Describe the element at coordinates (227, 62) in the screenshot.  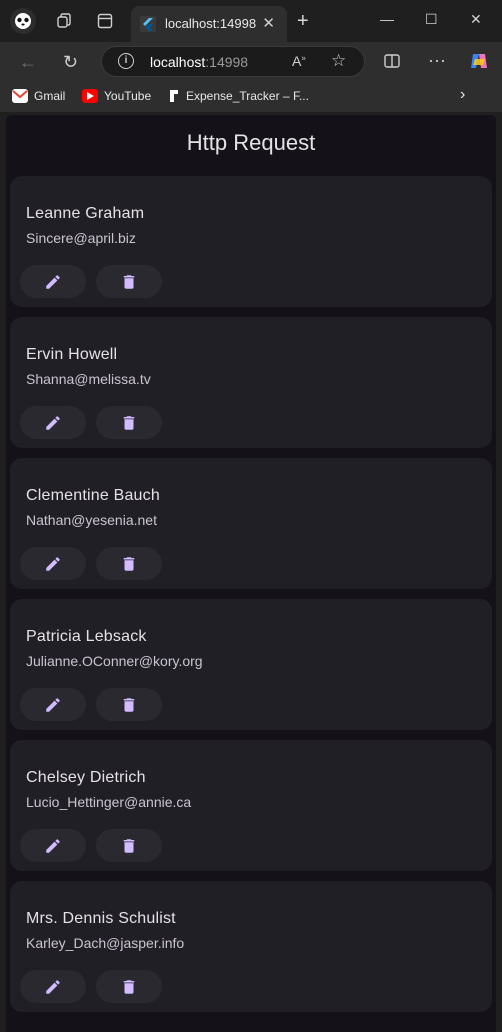
I see `url-port: :14998` at that location.